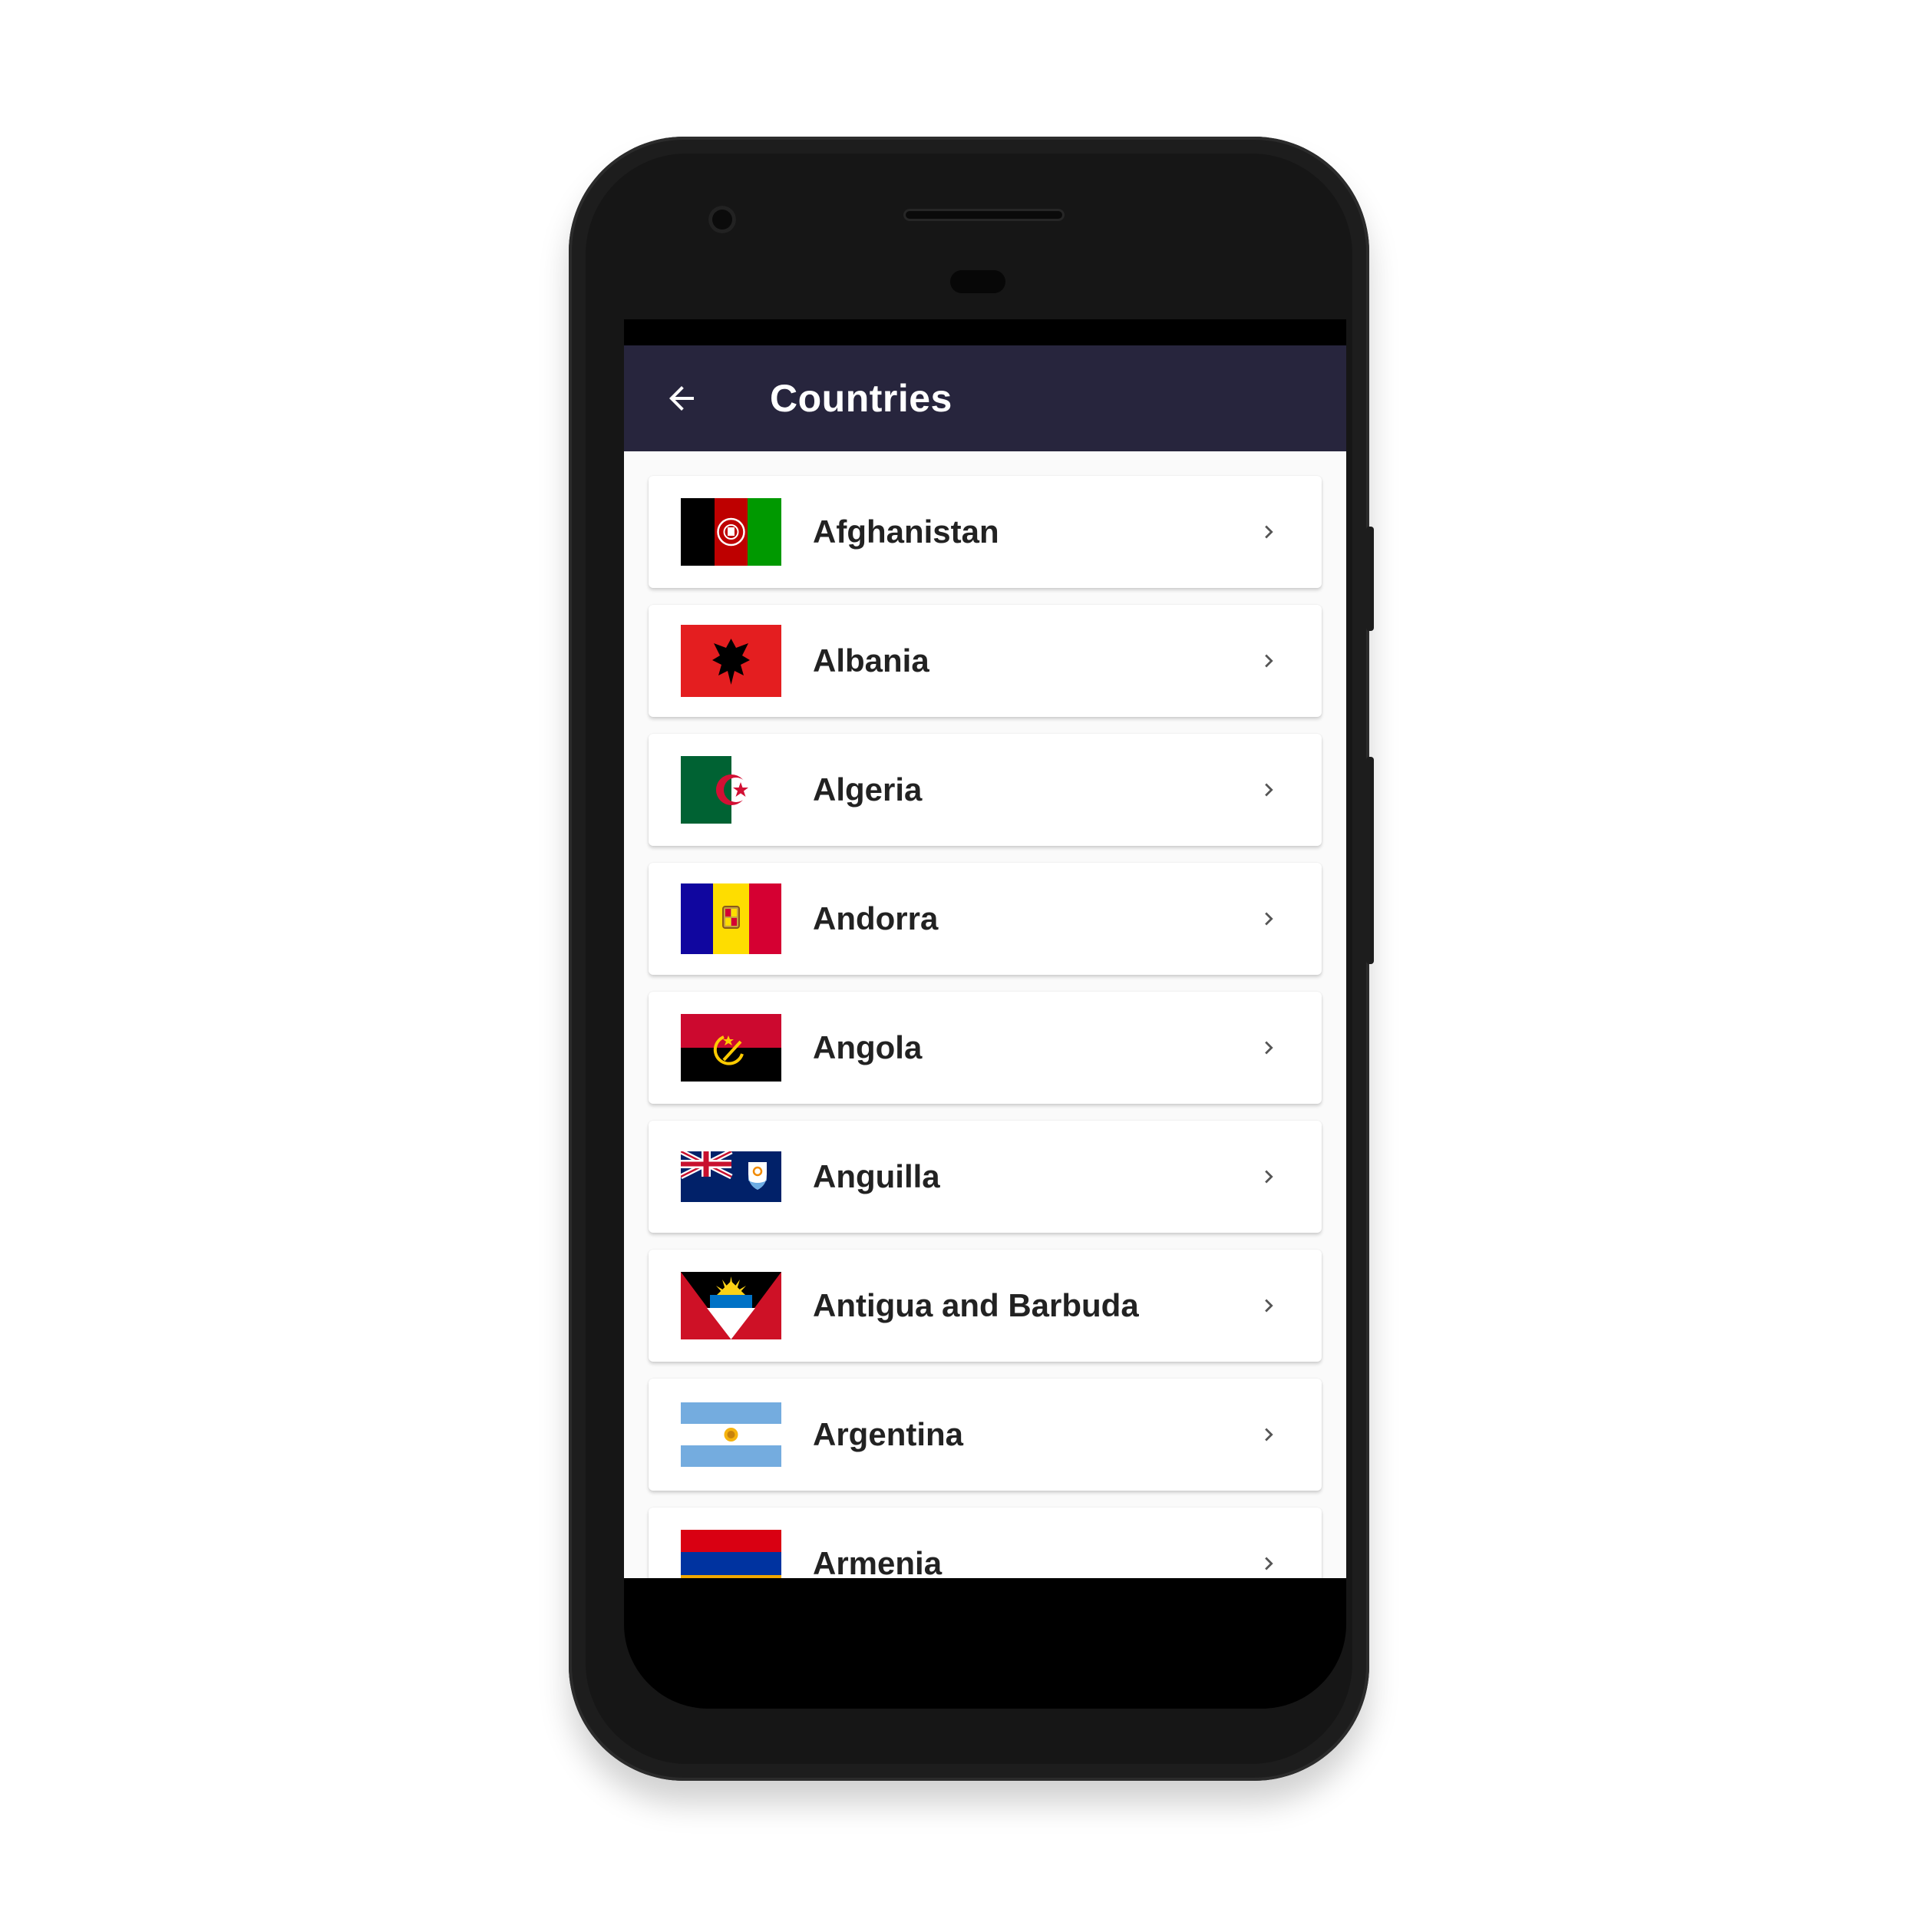 Image resolution: width=1928 pixels, height=1932 pixels. What do you see at coordinates (861, 398) in the screenshot?
I see `page-title: Countries` at bounding box center [861, 398].